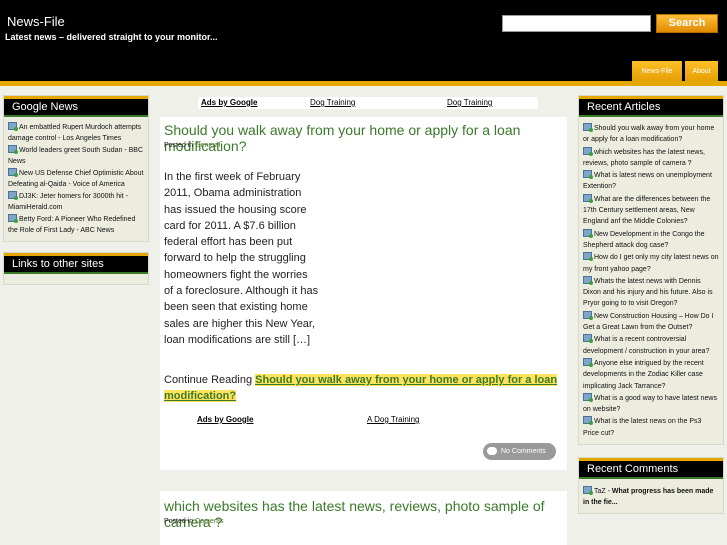  Describe the element at coordinates (194, 521) in the screenshot. I see `post-meta: Posted in Cameras` at that location.